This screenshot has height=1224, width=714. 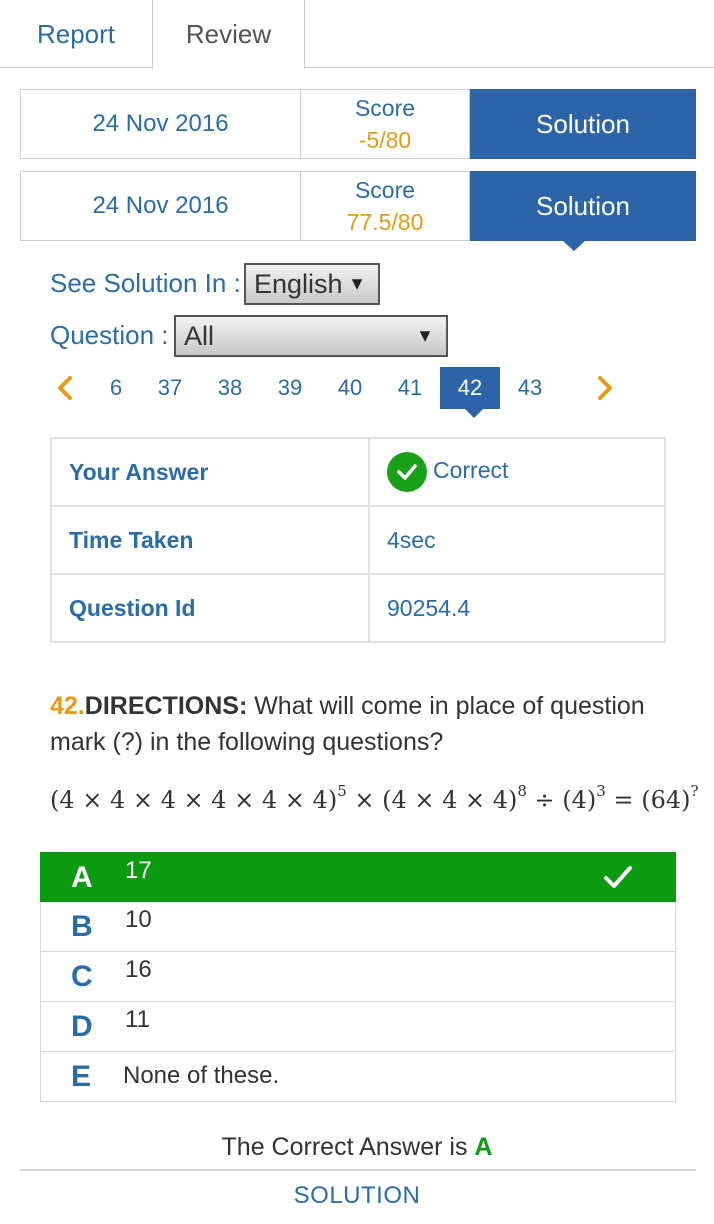 I want to click on question-pager: 6 37 38 39 40 41 42 43, so click(x=340, y=392).